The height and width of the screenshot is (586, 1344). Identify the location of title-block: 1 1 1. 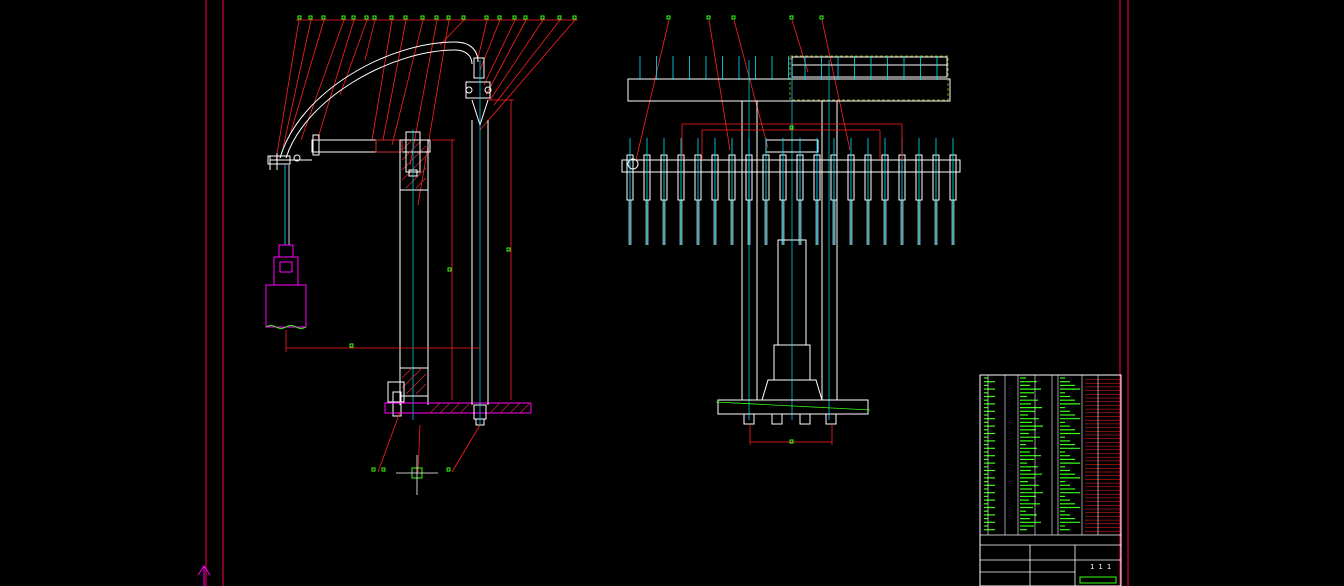
(1050, 480).